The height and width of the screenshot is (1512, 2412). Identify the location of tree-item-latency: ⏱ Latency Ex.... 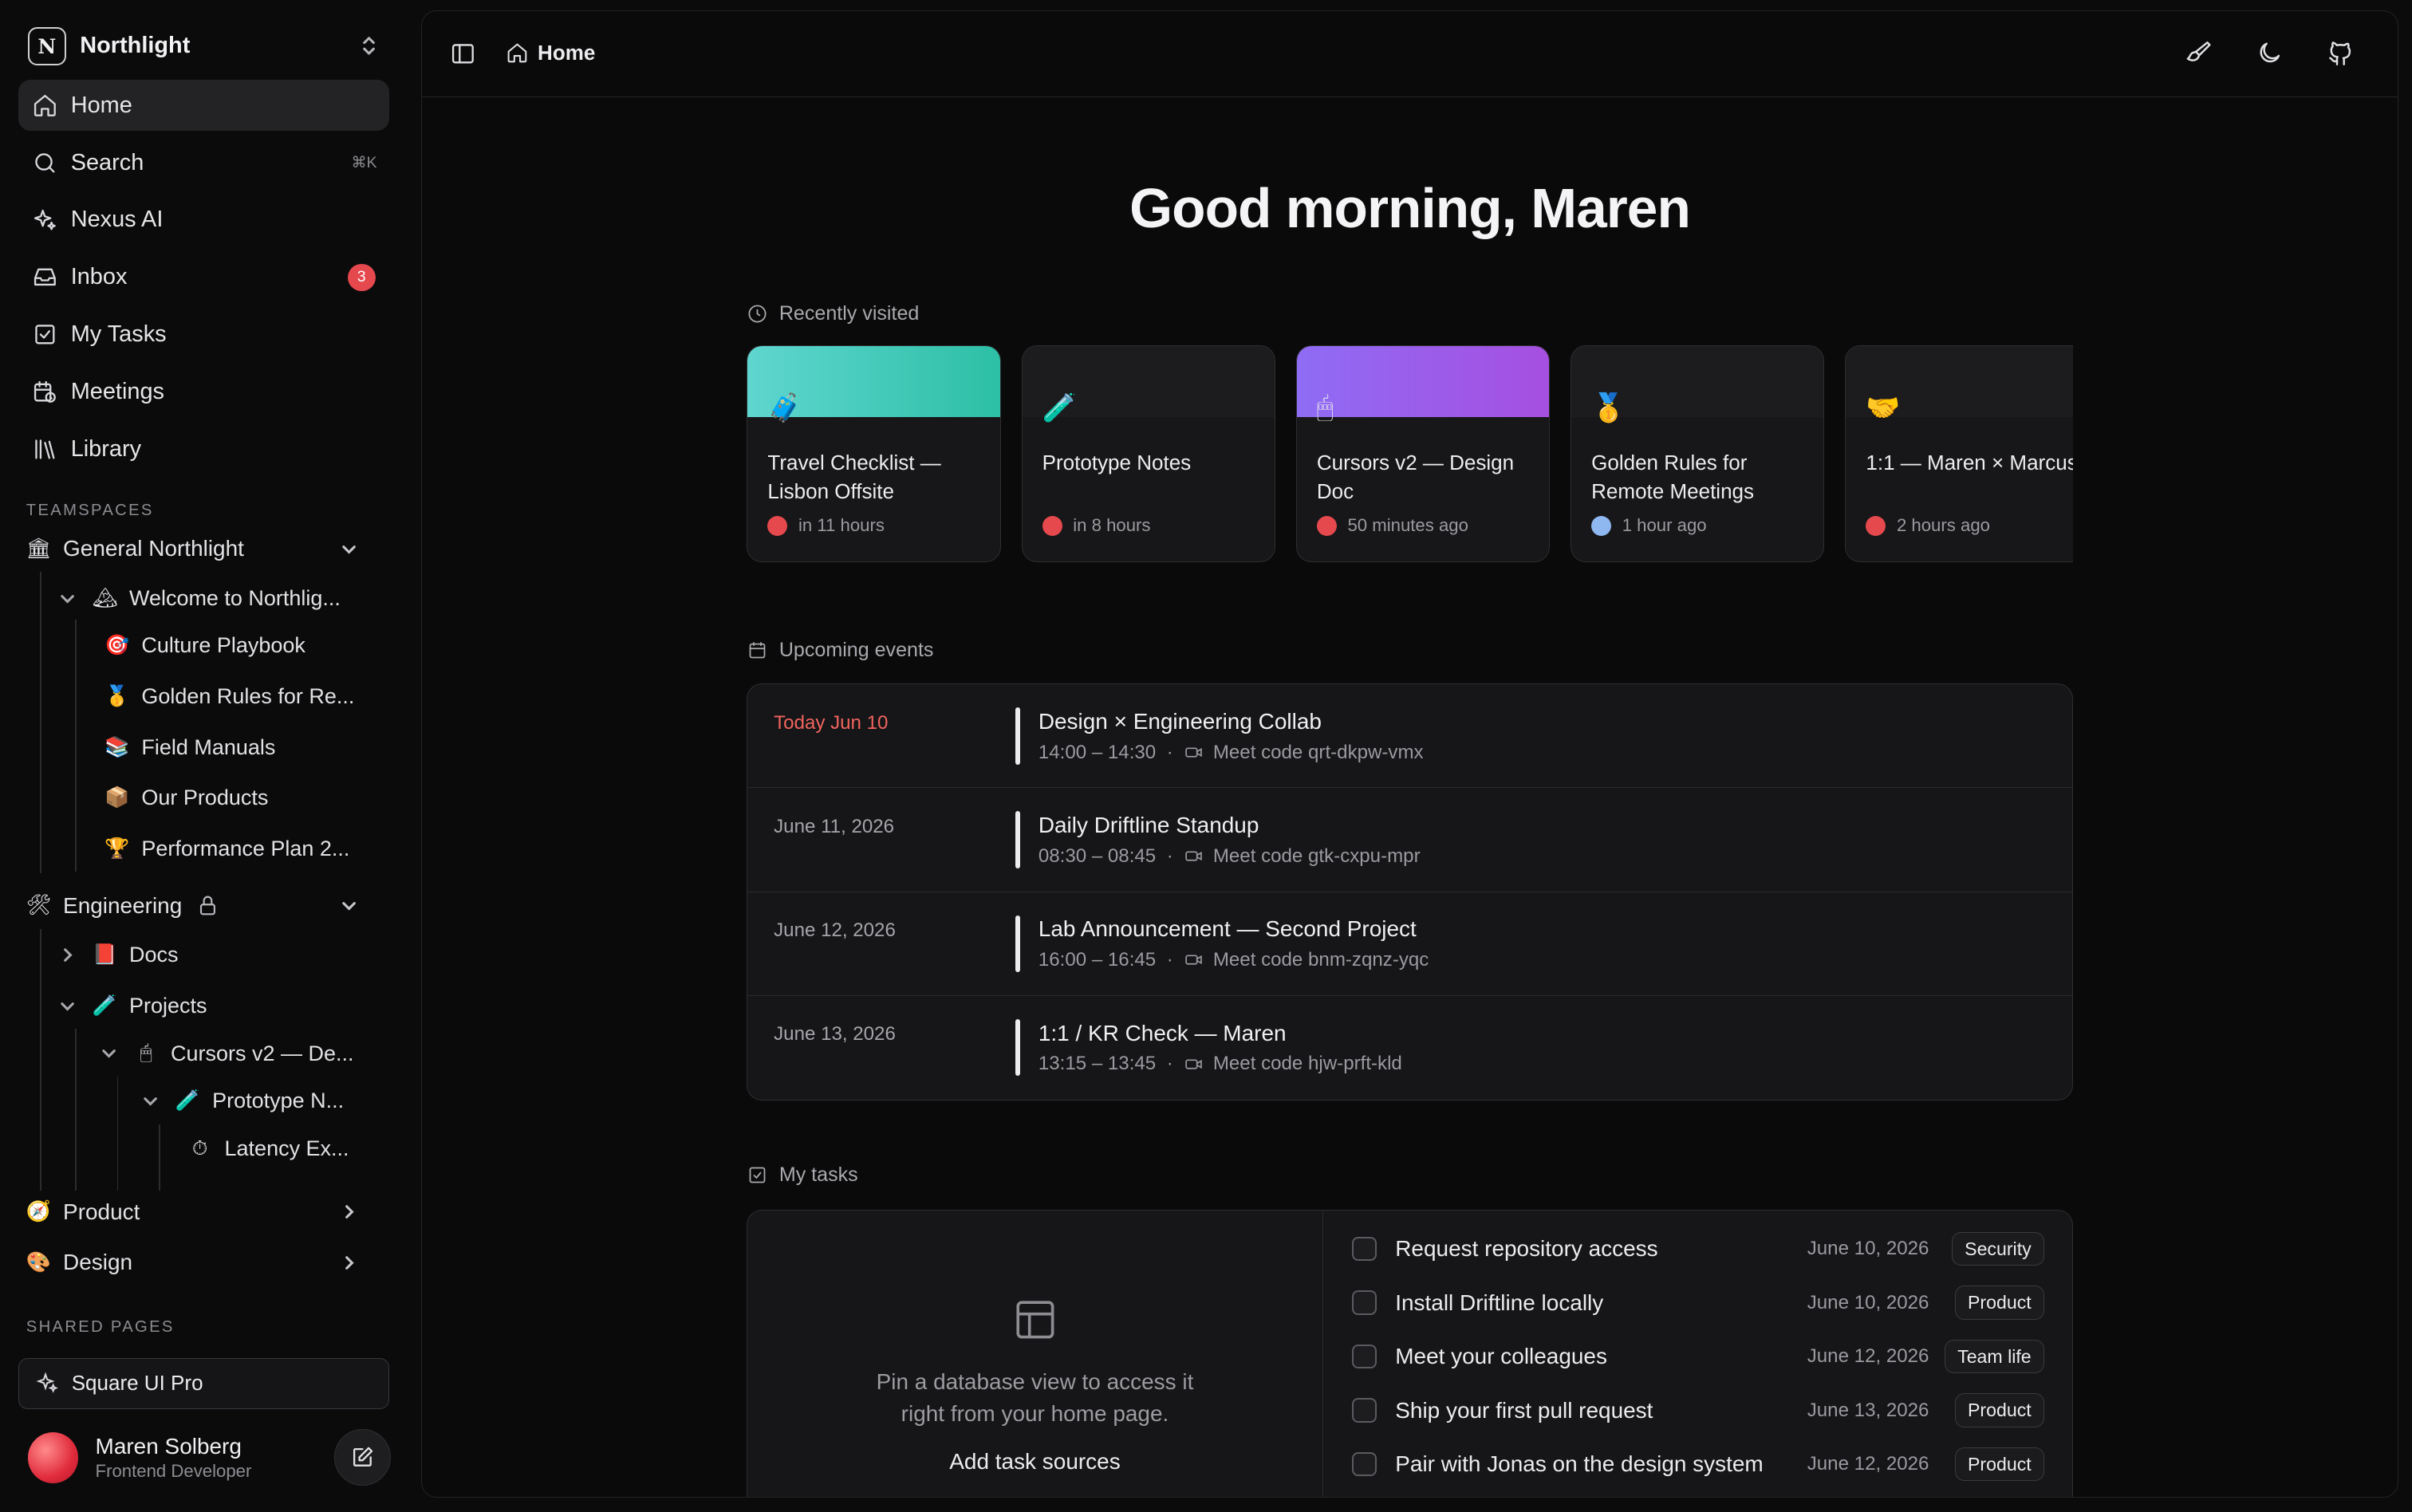
(268, 1149).